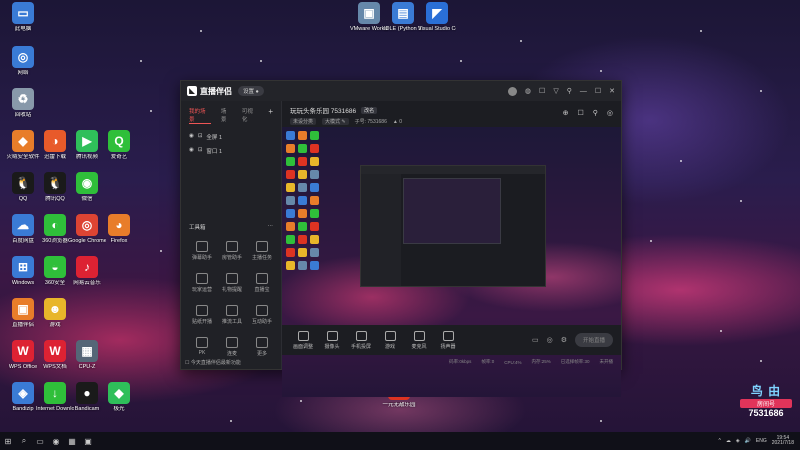  What do you see at coordinates (738, 441) in the screenshot?
I see `network-icon: ◈` at bounding box center [738, 441].